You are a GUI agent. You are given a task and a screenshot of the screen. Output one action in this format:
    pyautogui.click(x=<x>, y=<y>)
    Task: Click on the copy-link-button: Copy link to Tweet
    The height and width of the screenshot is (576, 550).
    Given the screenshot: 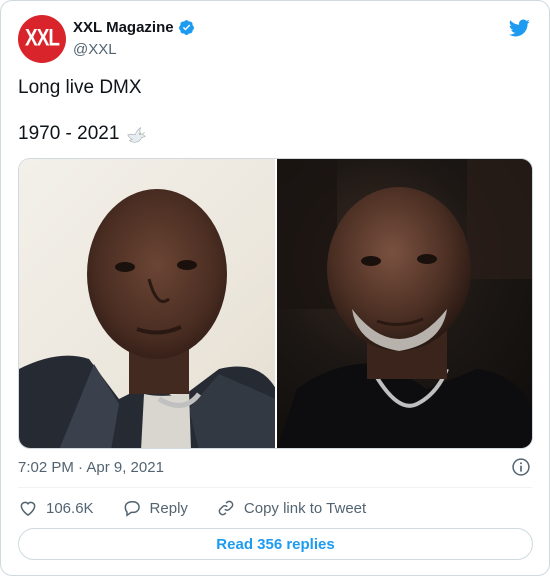 What is the action you would take?
    pyautogui.click(x=291, y=508)
    